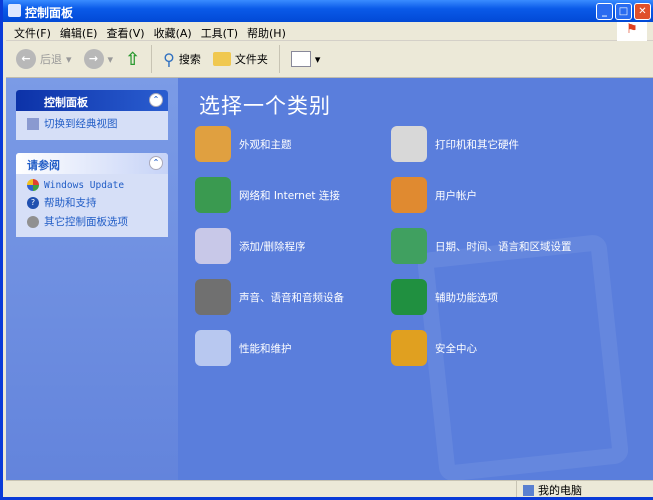  What do you see at coordinates (265, 106) in the screenshot?
I see `page-title: 选择一个类别` at bounding box center [265, 106].